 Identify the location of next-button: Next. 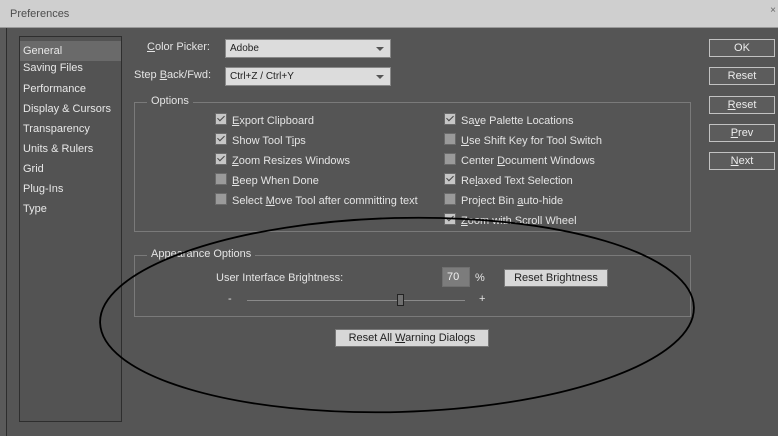
(742, 161).